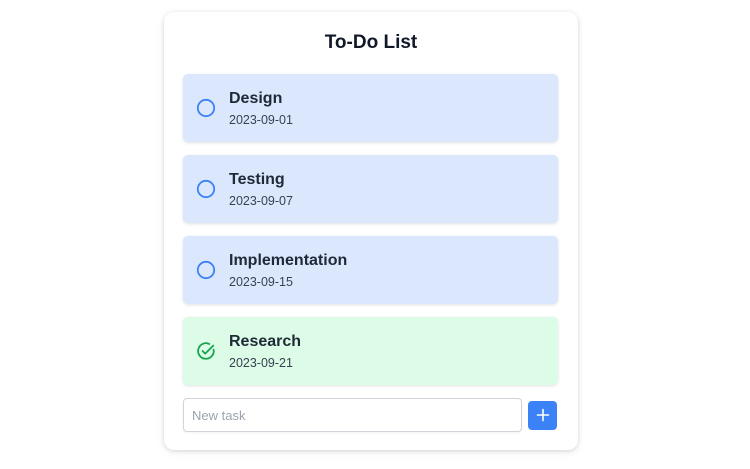  Describe the element at coordinates (370, 351) in the screenshot. I see `task-item-research: Research 2023-09-21` at that location.